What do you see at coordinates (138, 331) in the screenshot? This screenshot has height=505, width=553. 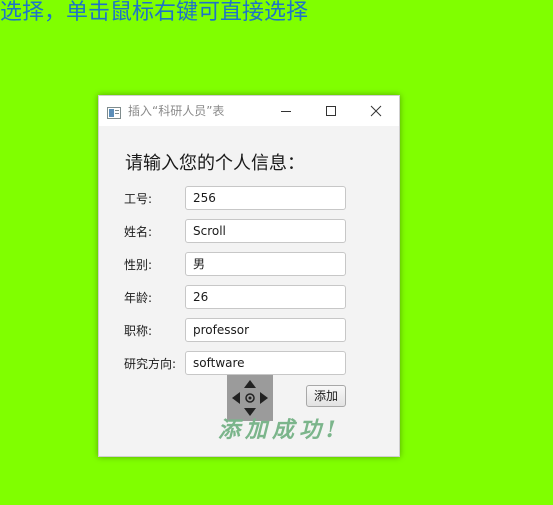 I see `title-label: 职称:` at bounding box center [138, 331].